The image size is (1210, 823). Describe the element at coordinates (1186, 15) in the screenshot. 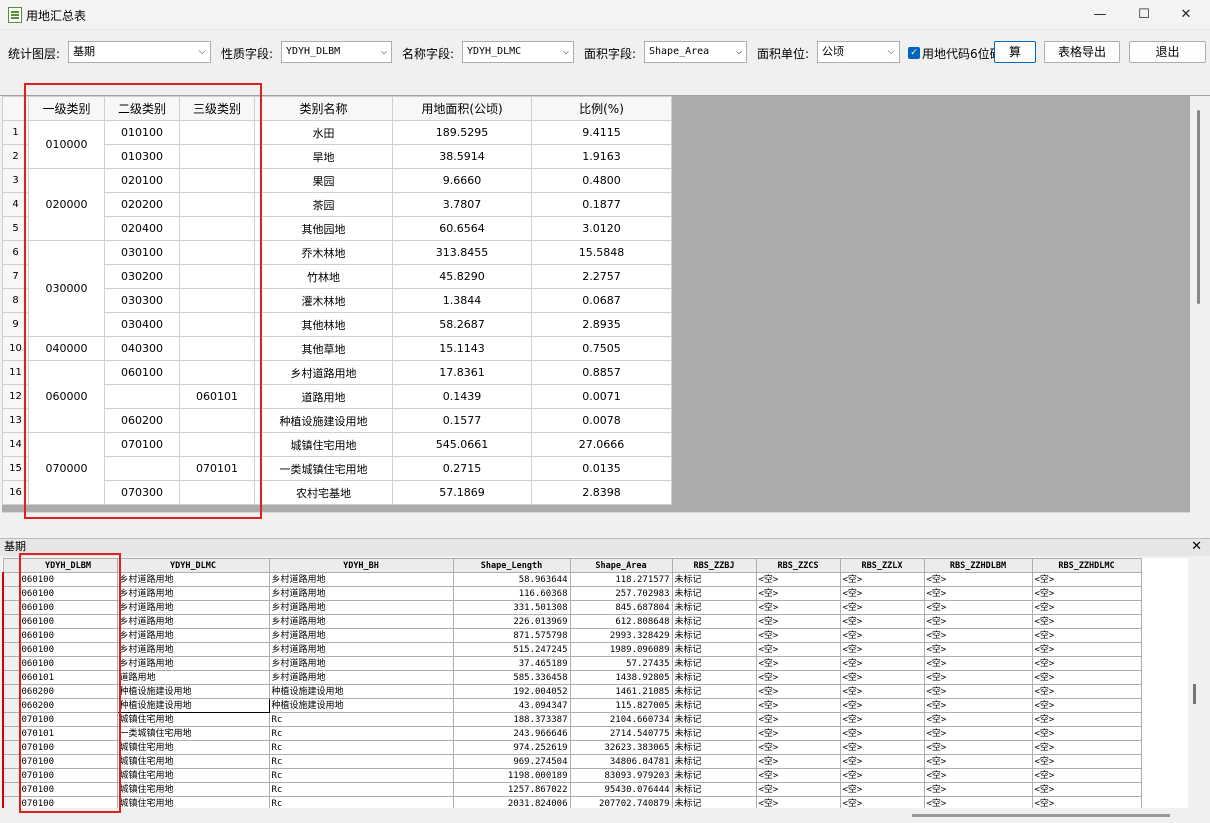

I see `close-button: ✕` at that location.